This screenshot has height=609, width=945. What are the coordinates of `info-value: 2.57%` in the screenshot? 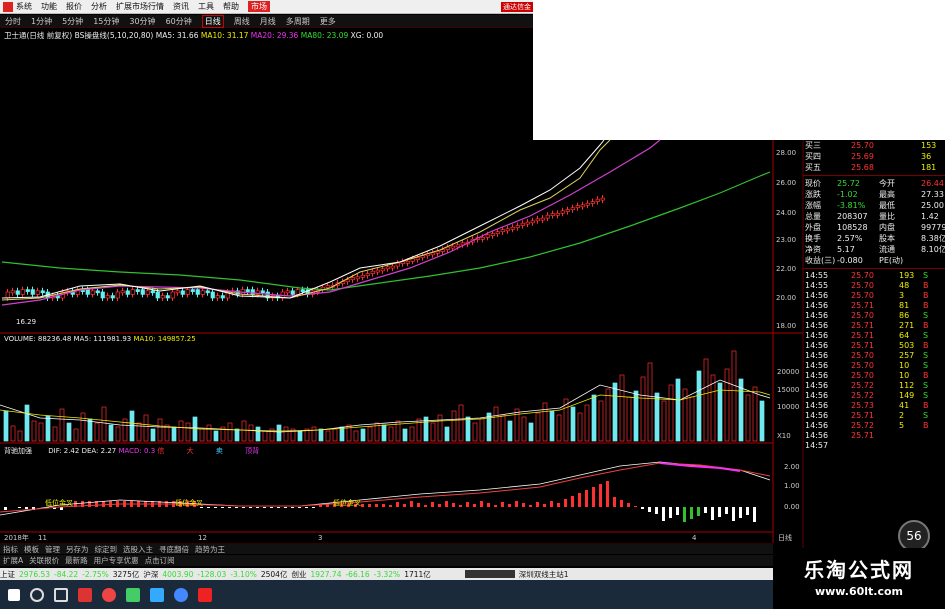 It's located at (850, 238).